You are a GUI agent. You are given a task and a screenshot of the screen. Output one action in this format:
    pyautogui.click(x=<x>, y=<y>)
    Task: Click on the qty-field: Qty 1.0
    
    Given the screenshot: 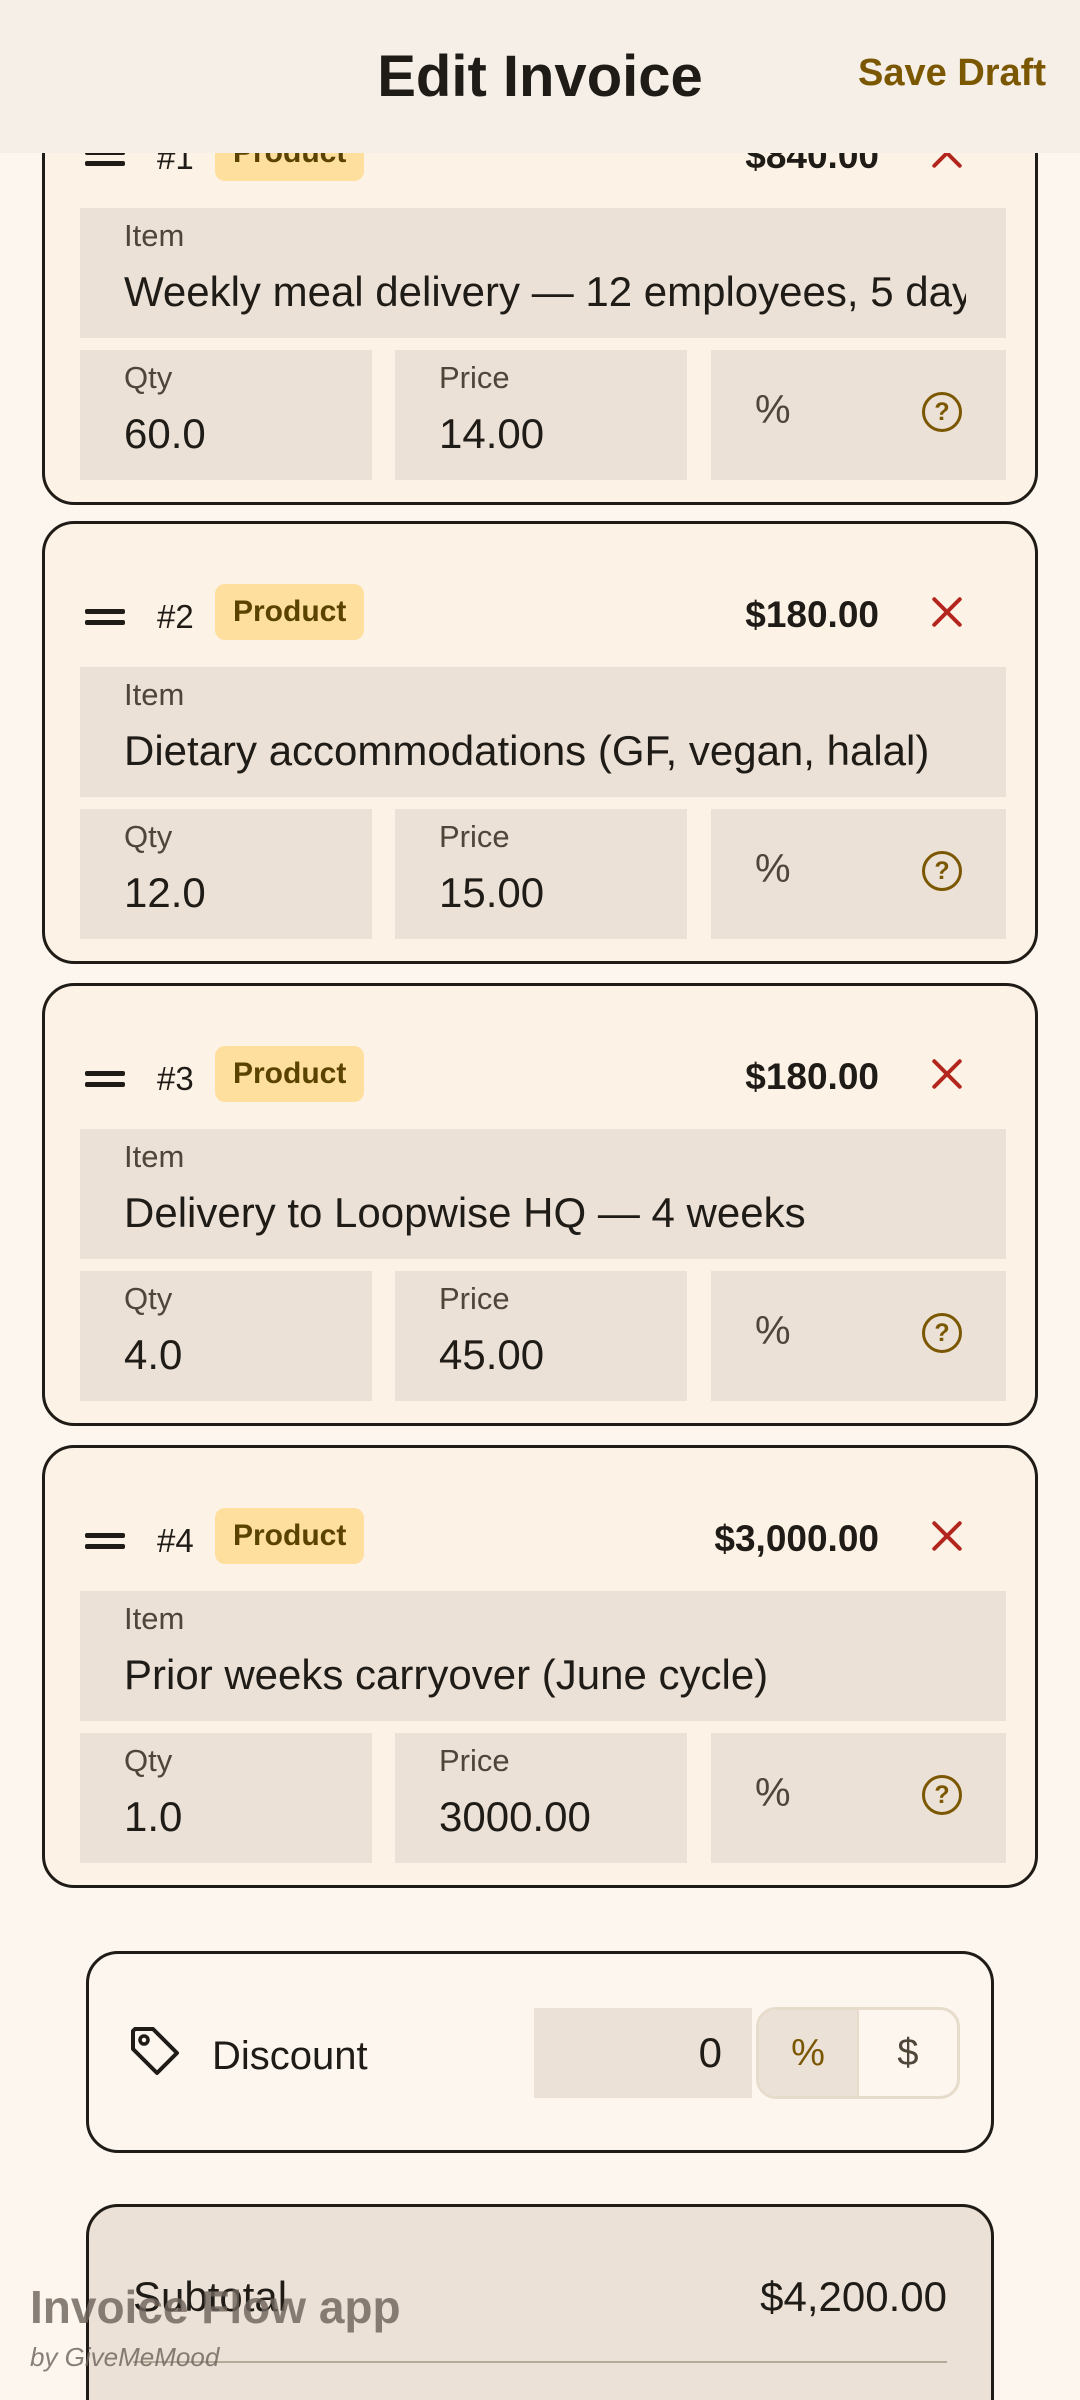 What is the action you would take?
    pyautogui.click(x=226, y=1798)
    